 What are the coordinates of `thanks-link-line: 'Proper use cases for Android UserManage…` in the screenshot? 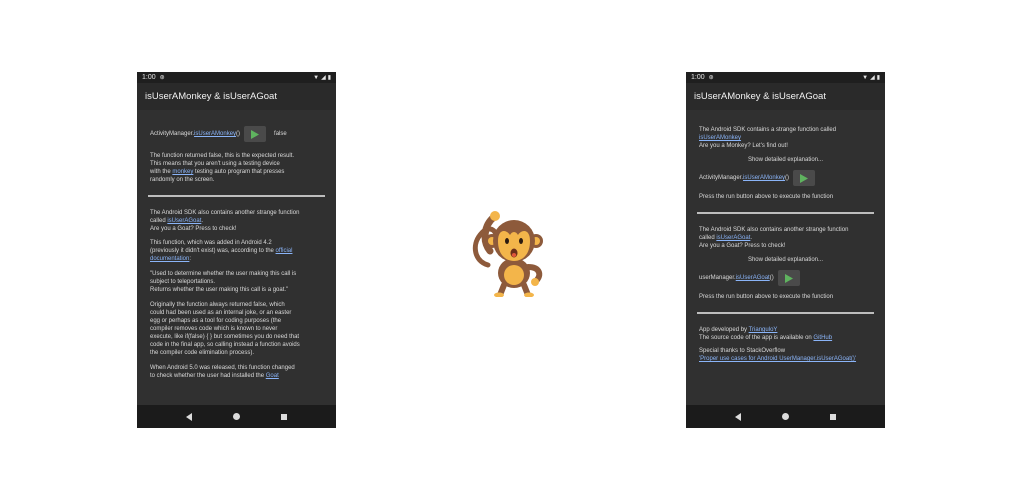 It's located at (785, 359).